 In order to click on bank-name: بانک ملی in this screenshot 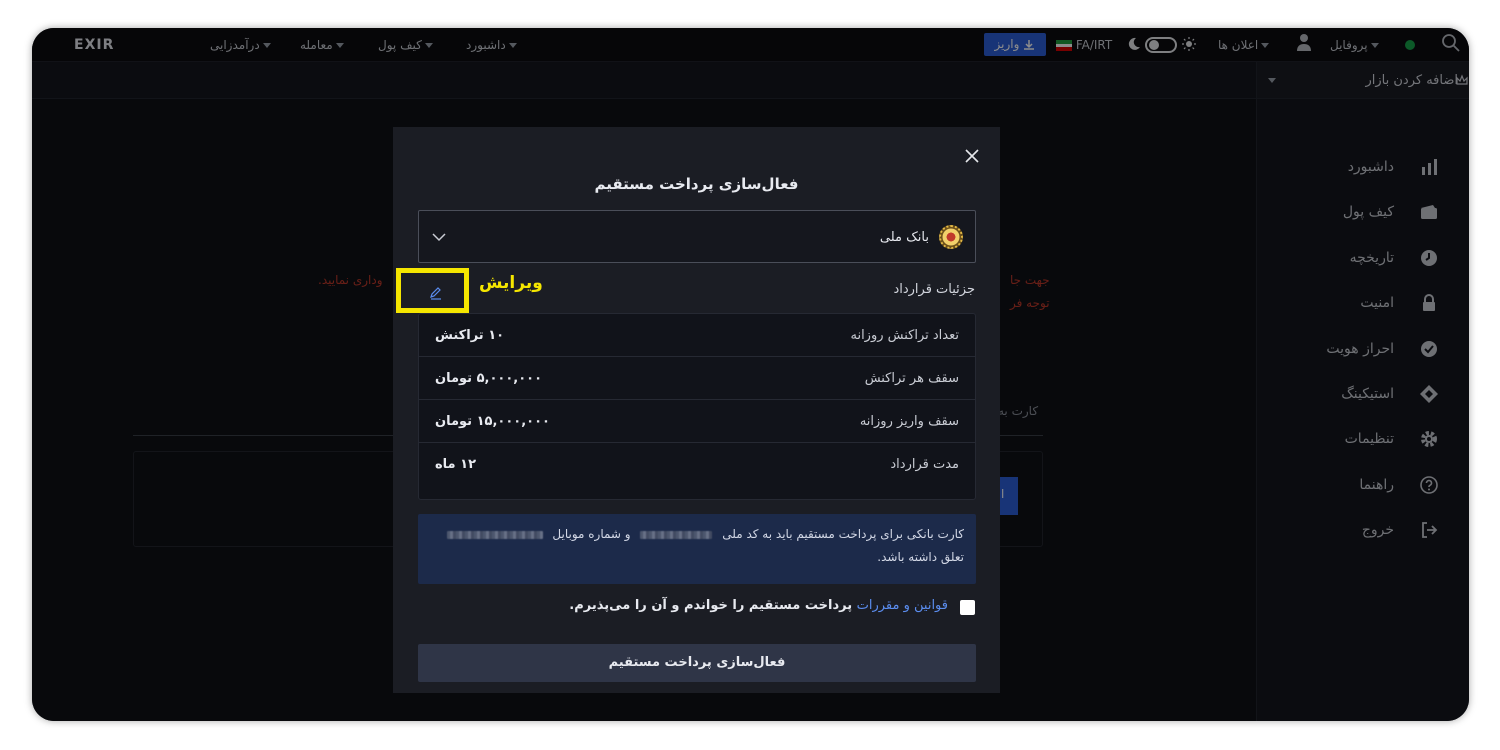, I will do `click(904, 237)`.